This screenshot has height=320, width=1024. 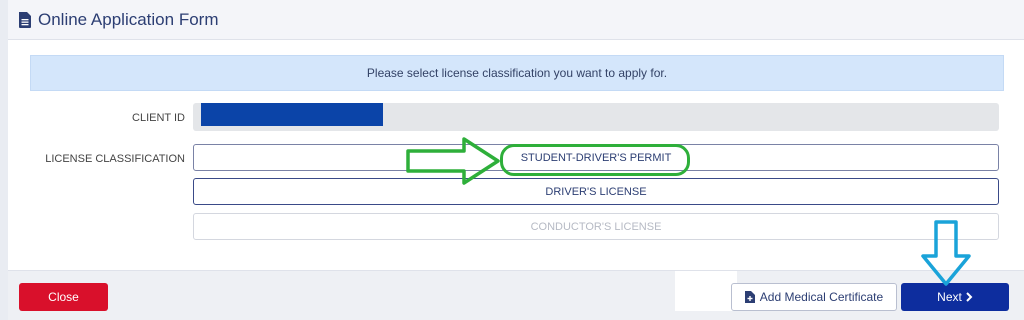 What do you see at coordinates (596, 157) in the screenshot?
I see `option-student-drivers-permit: STUDENT-DRIVER'S PERMIT` at bounding box center [596, 157].